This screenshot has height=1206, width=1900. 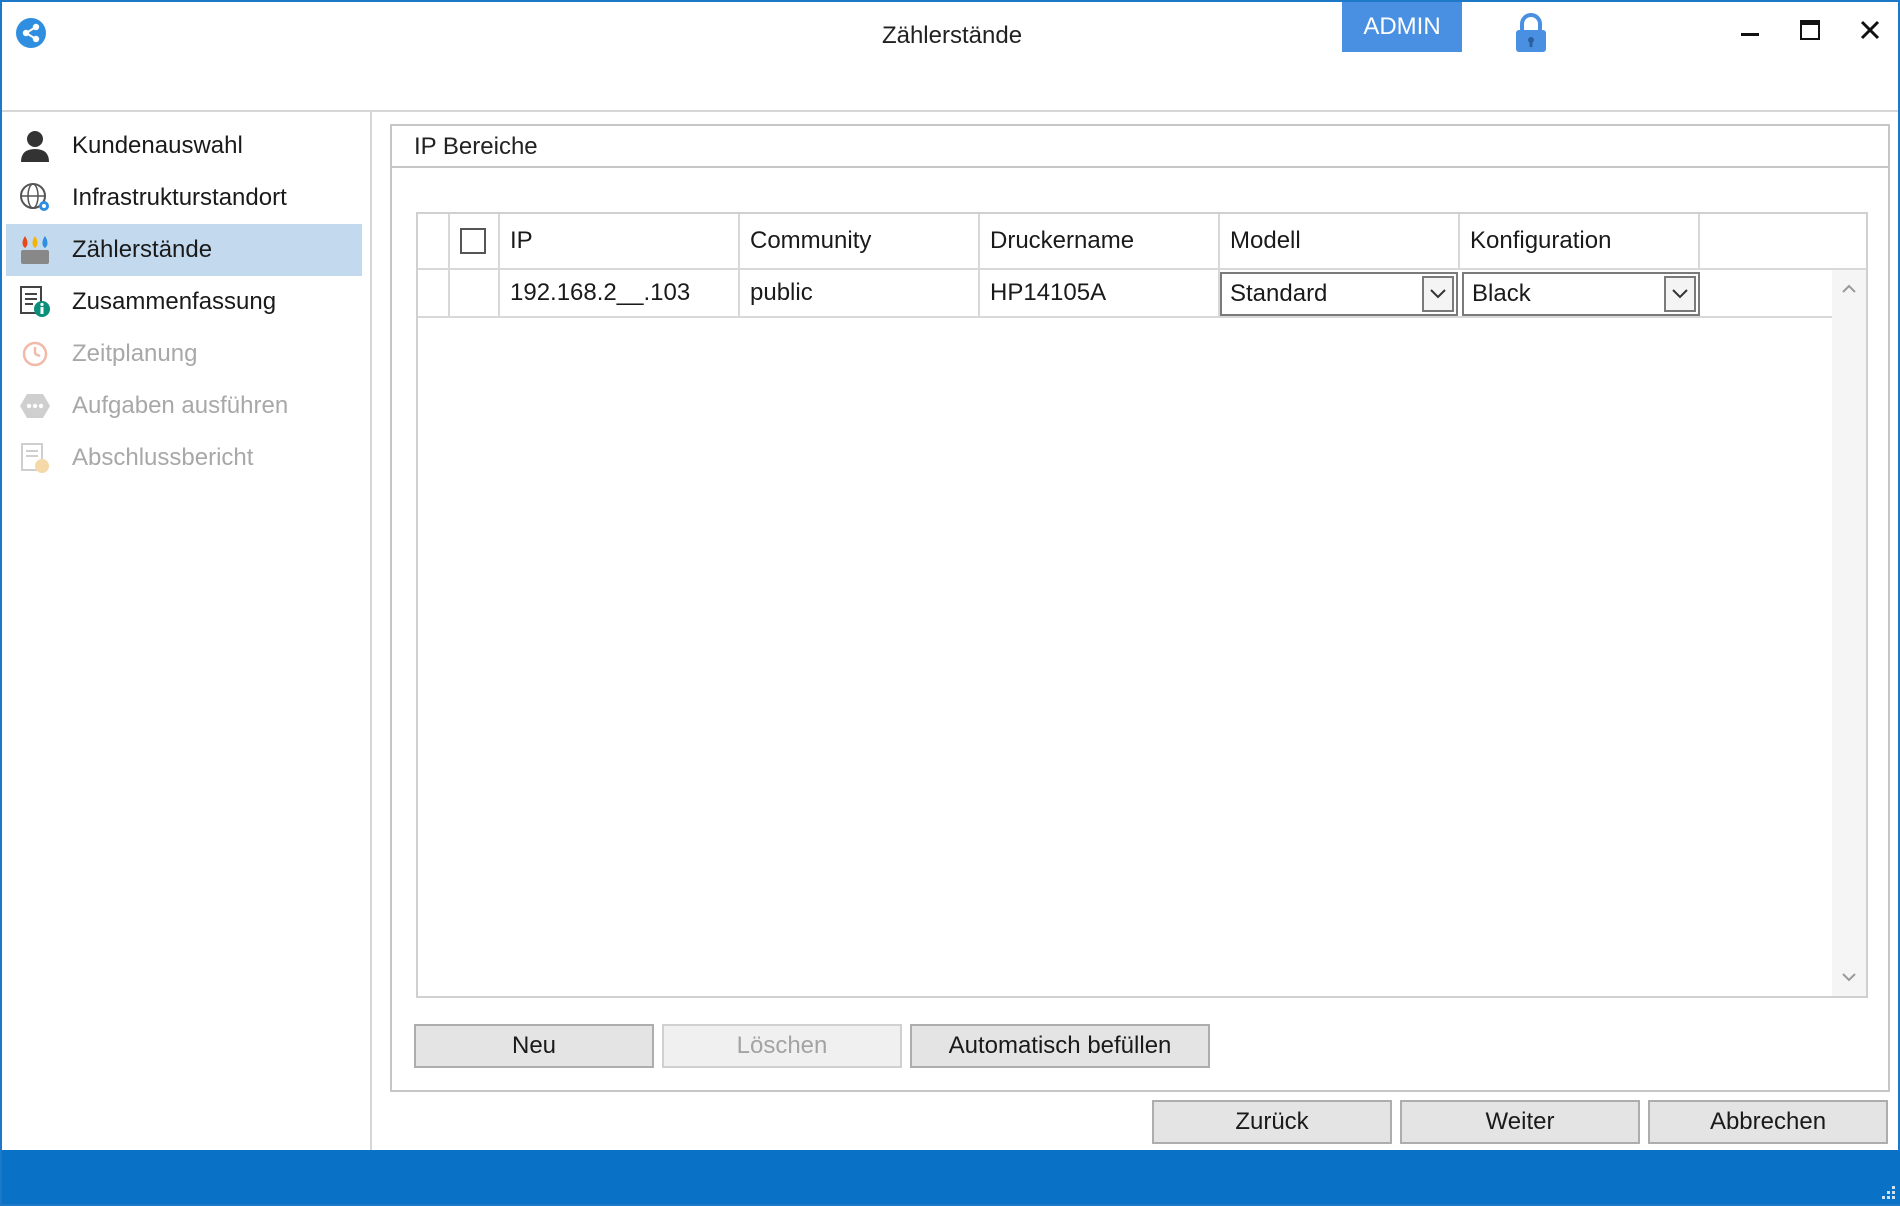 What do you see at coordinates (1849, 633) in the screenshot?
I see `vertical-scrollbar` at bounding box center [1849, 633].